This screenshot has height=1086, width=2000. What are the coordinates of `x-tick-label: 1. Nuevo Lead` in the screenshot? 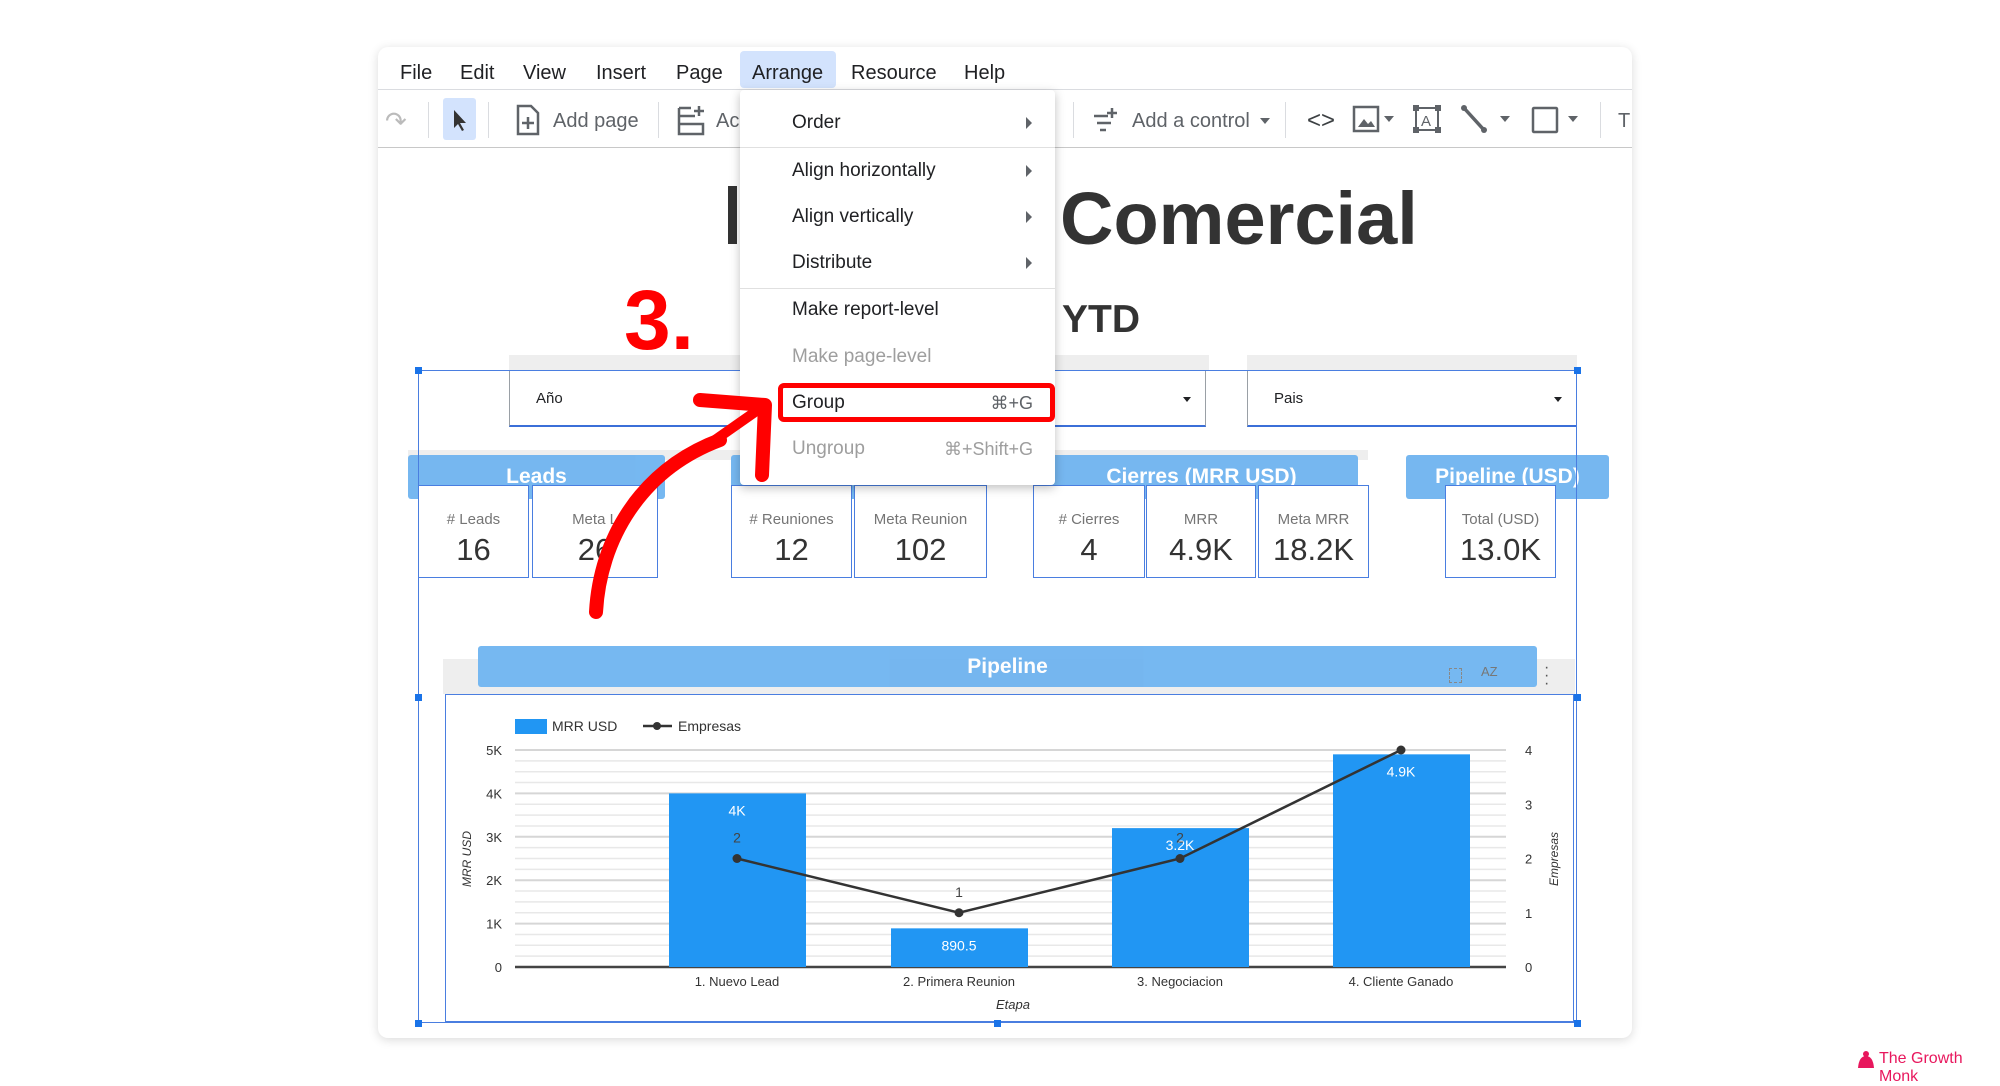 It's located at (737, 981).